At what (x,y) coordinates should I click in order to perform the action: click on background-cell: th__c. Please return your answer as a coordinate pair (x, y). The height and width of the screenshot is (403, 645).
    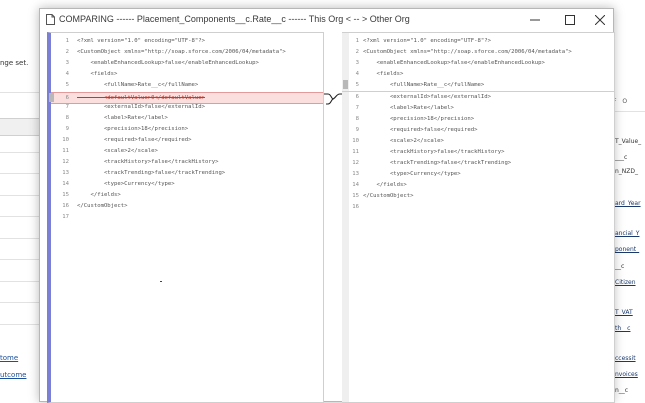
    Looking at the image, I should click on (622, 328).